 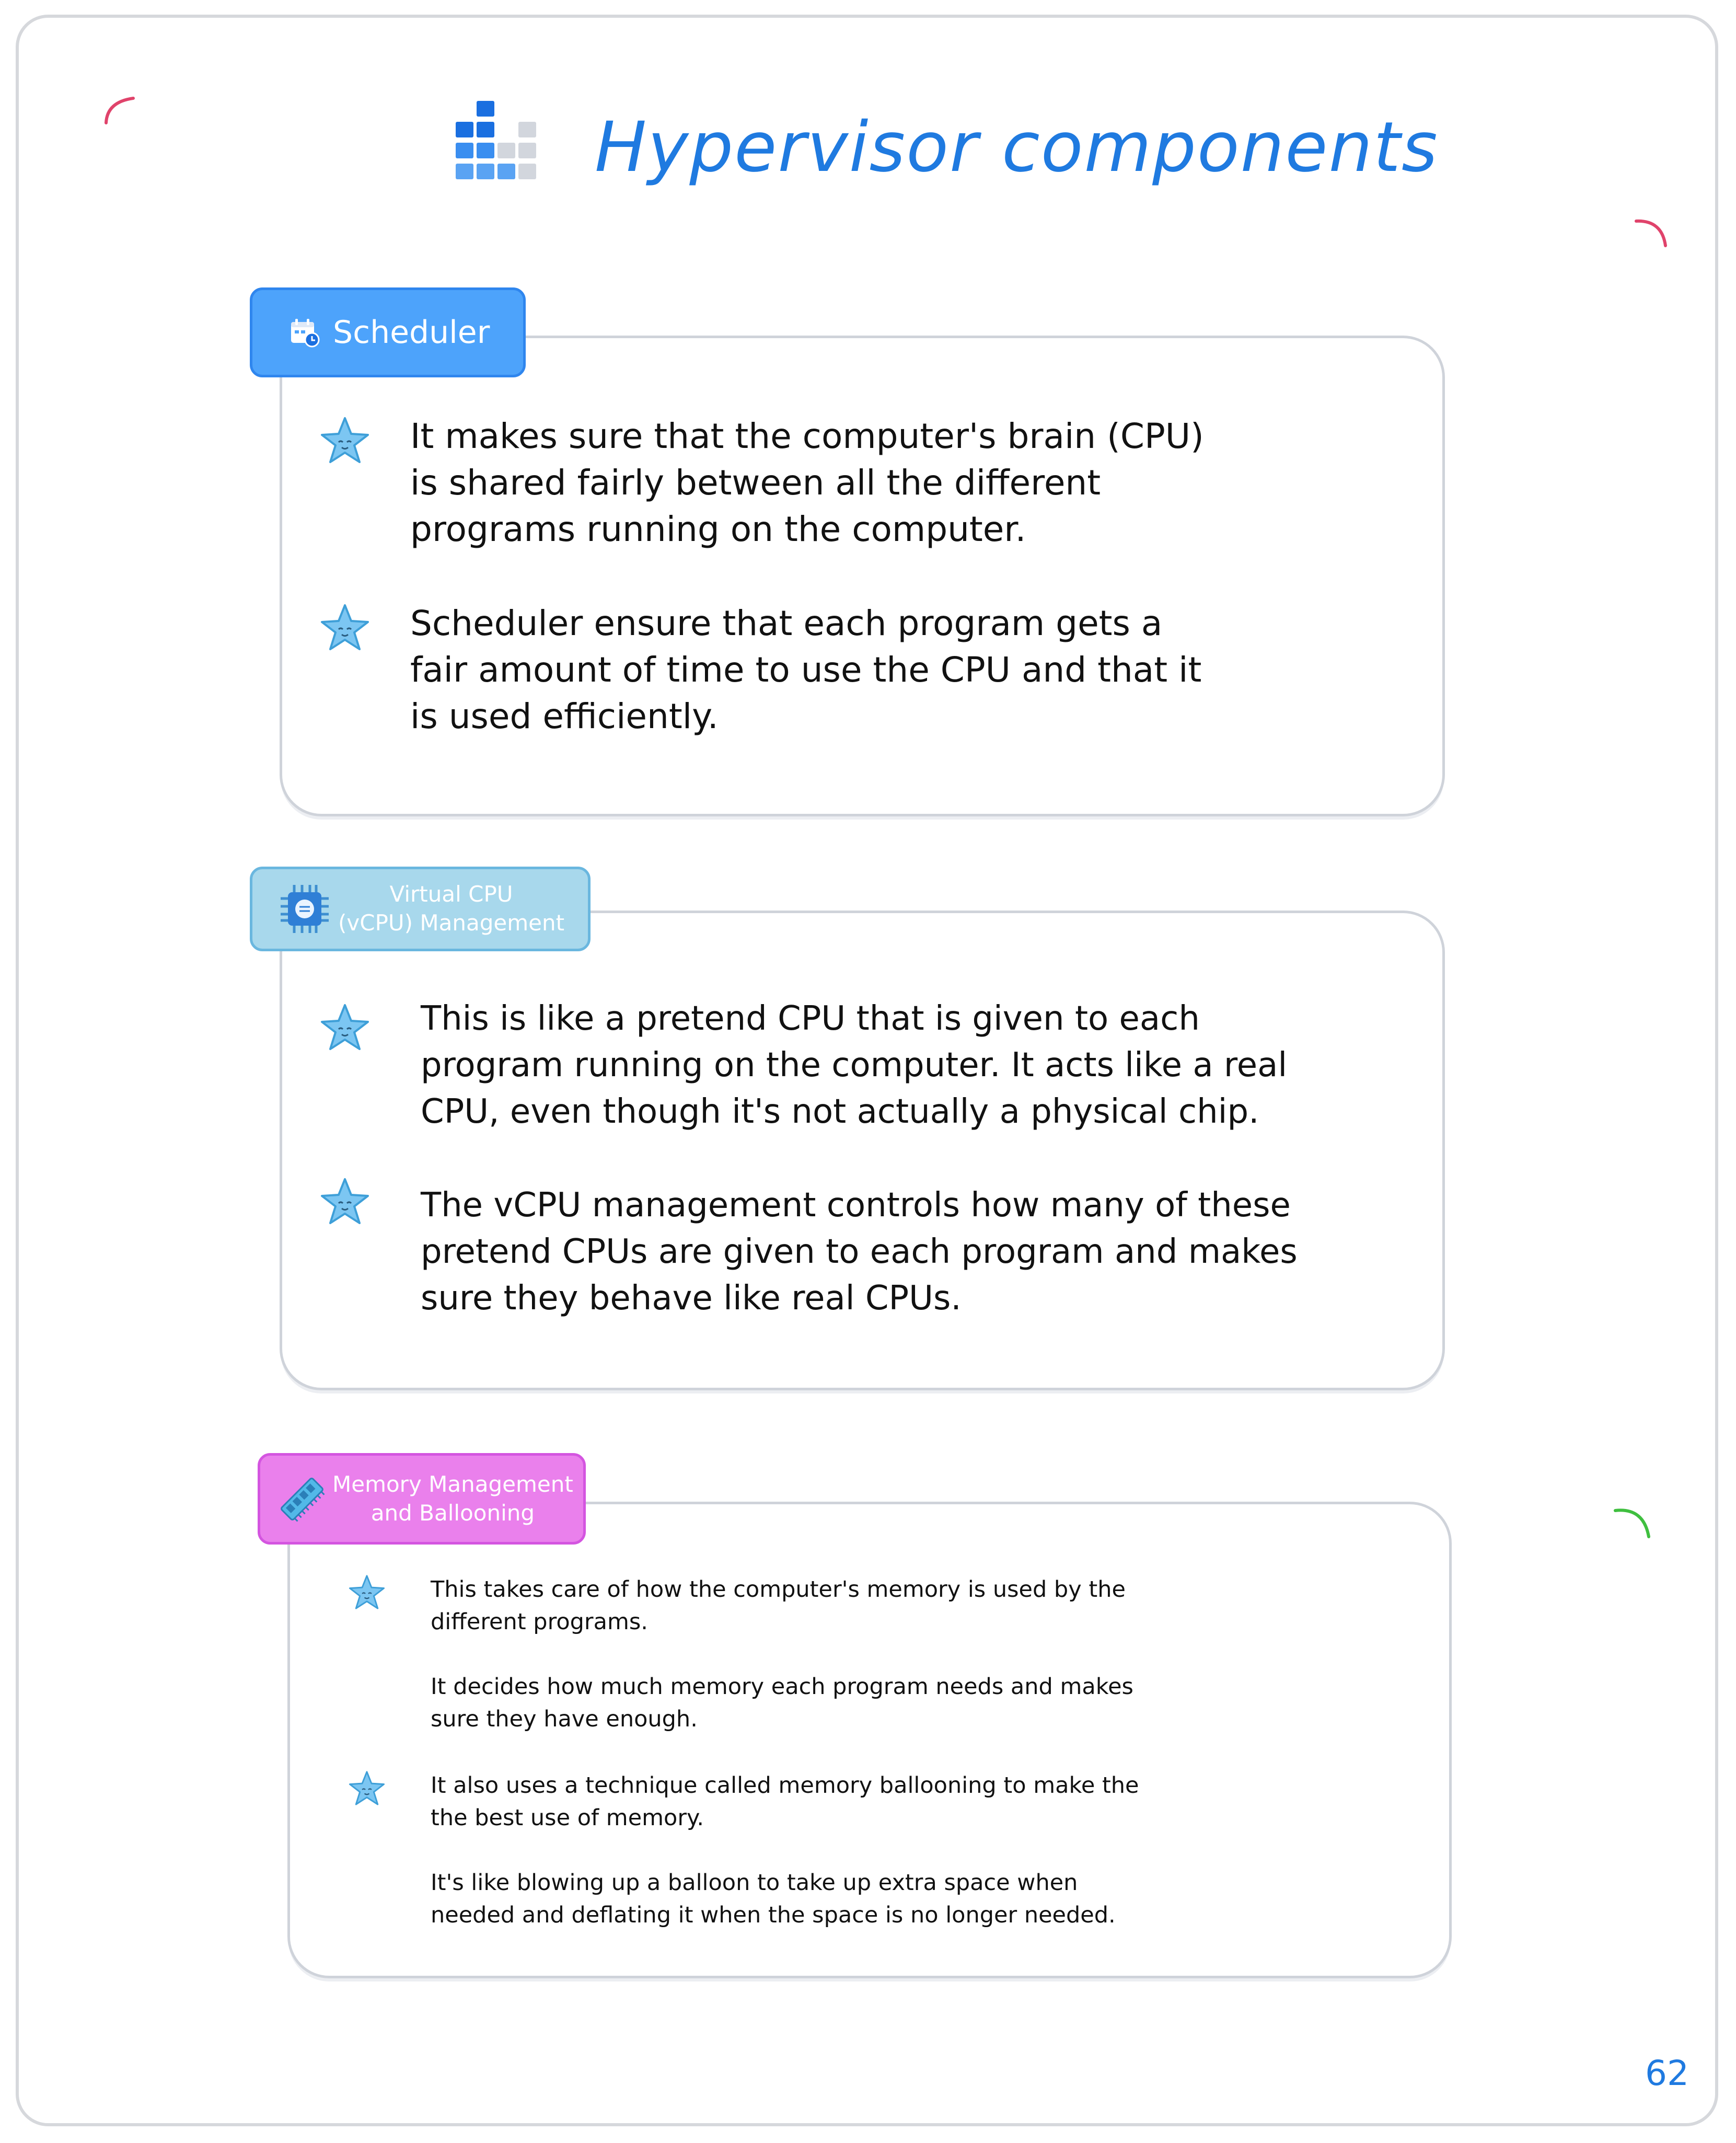 I want to click on bar-blocks-icon, so click(x=496, y=140).